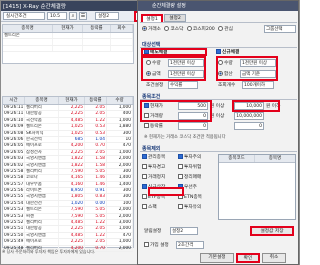  Describe the element at coordinates (72, 191) in the screenshot. I see `trade-cell-price: 8,950` at that location.